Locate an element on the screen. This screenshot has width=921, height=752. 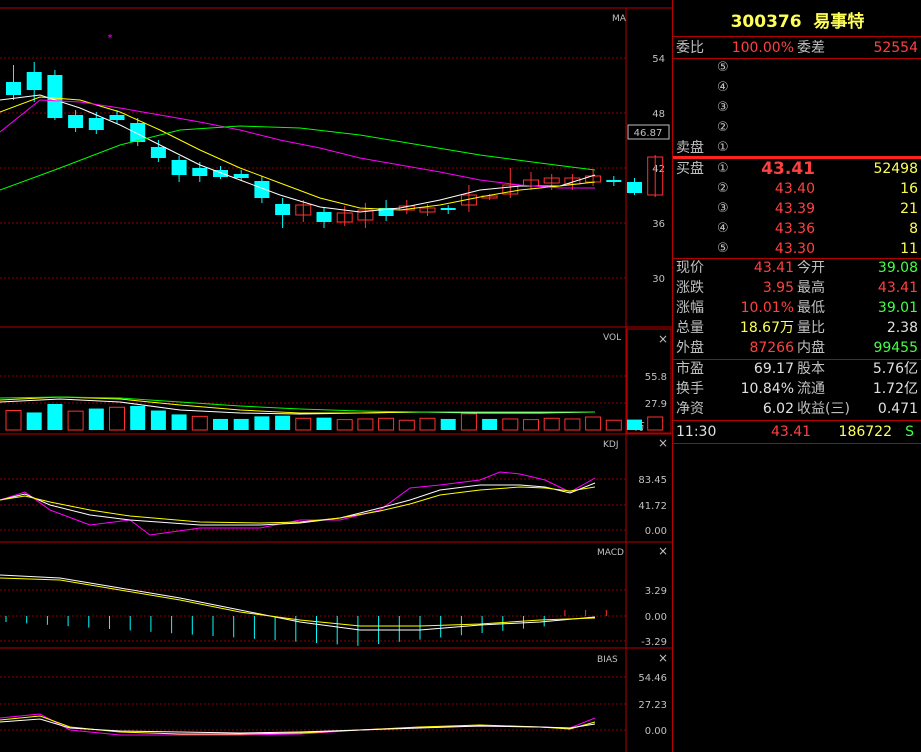
stat-label: 内盘 is located at coordinates (811, 348).